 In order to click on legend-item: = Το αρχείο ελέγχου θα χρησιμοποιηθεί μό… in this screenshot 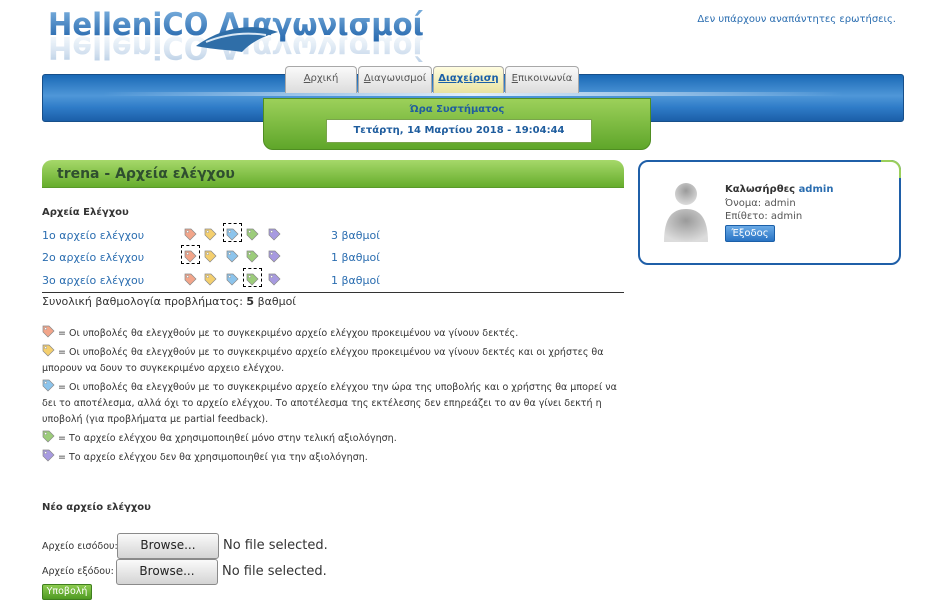, I will do `click(334, 438)`.